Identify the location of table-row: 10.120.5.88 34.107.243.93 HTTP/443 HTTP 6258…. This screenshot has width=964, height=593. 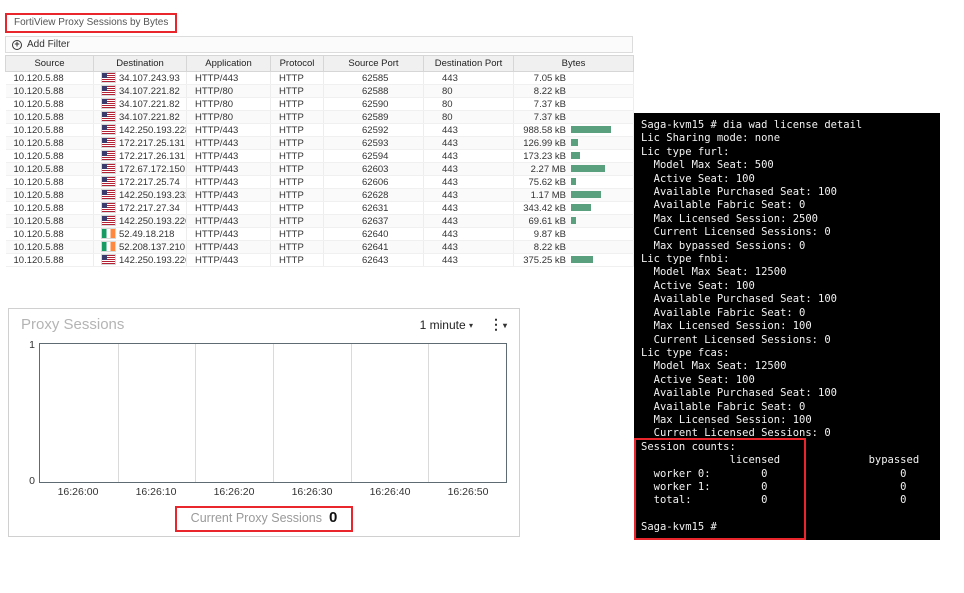
(319, 78).